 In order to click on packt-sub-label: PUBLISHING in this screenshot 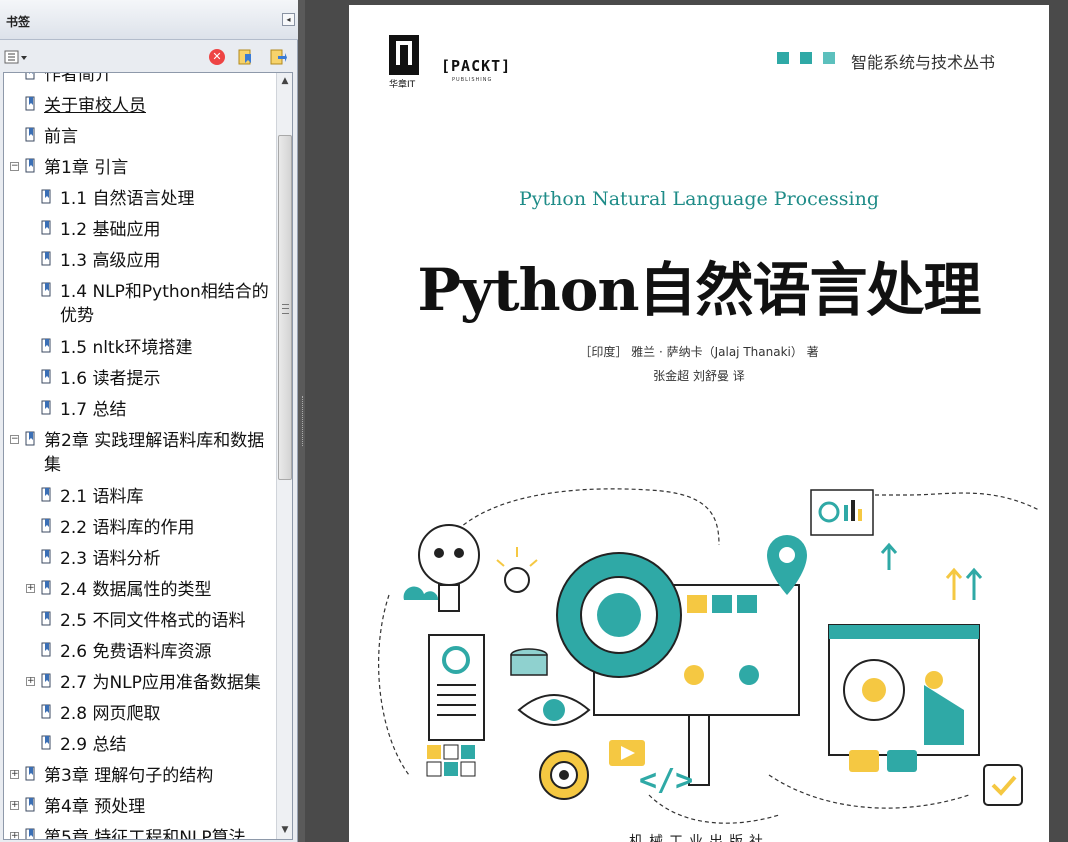, I will do `click(472, 80)`.